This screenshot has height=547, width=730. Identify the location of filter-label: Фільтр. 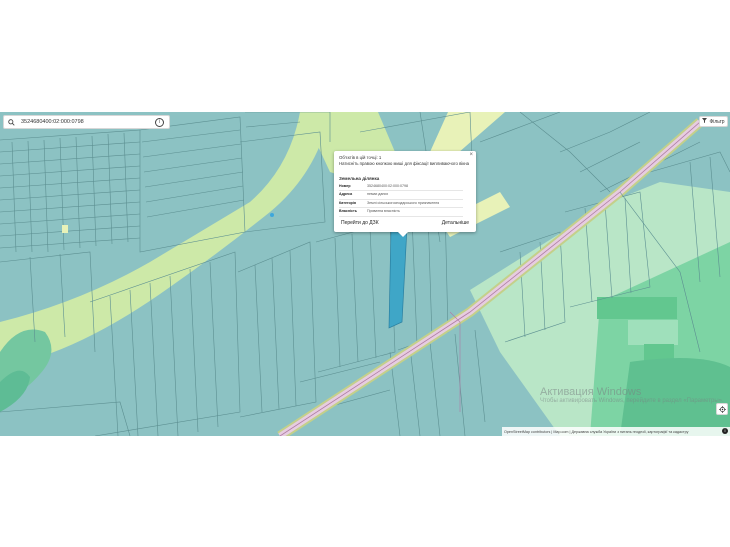
(717, 121).